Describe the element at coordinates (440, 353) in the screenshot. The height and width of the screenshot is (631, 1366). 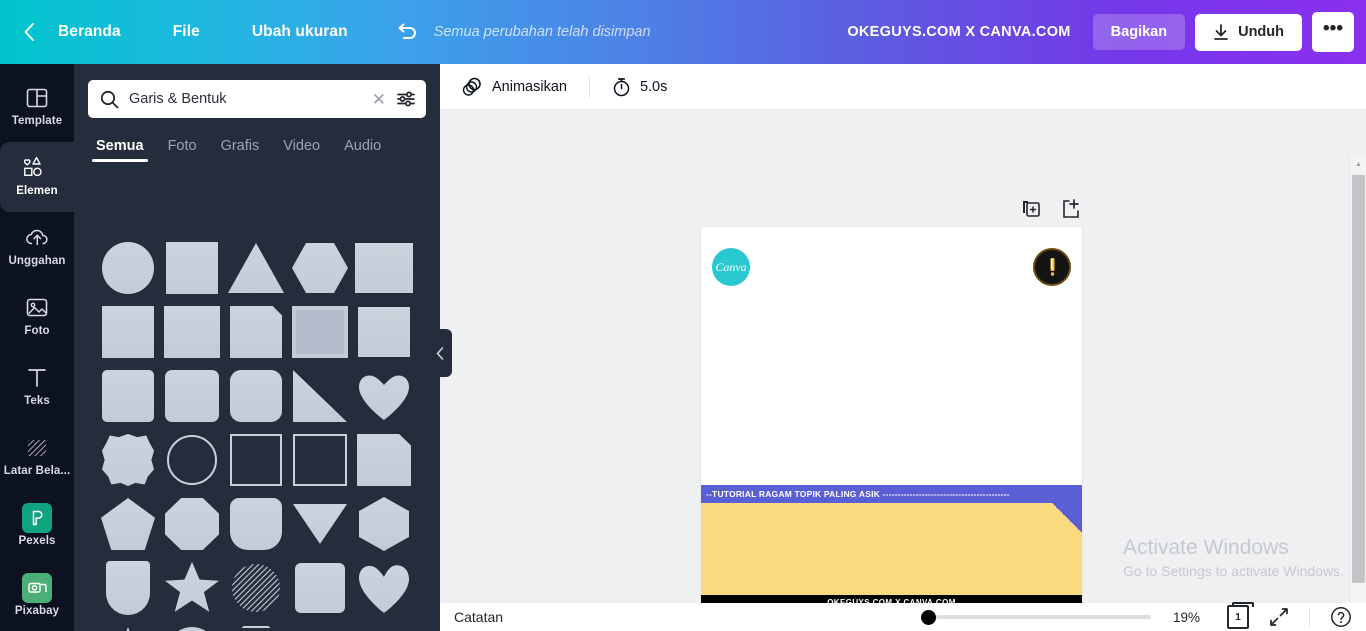
I see `panel-collapse-button` at that location.